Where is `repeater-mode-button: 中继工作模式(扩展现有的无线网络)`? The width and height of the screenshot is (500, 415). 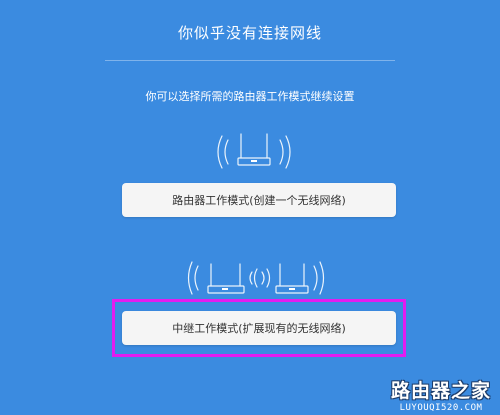 repeater-mode-button: 中继工作模式(扩展现有的无线网络) is located at coordinates (259, 328).